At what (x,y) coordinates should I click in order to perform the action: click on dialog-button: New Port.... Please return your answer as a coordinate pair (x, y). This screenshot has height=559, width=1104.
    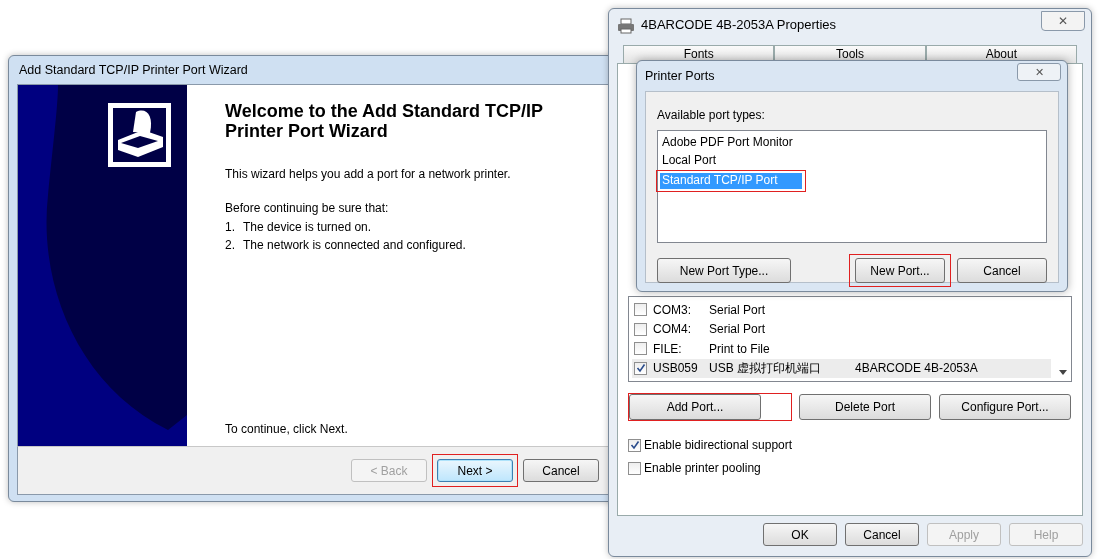
    Looking at the image, I should click on (900, 270).